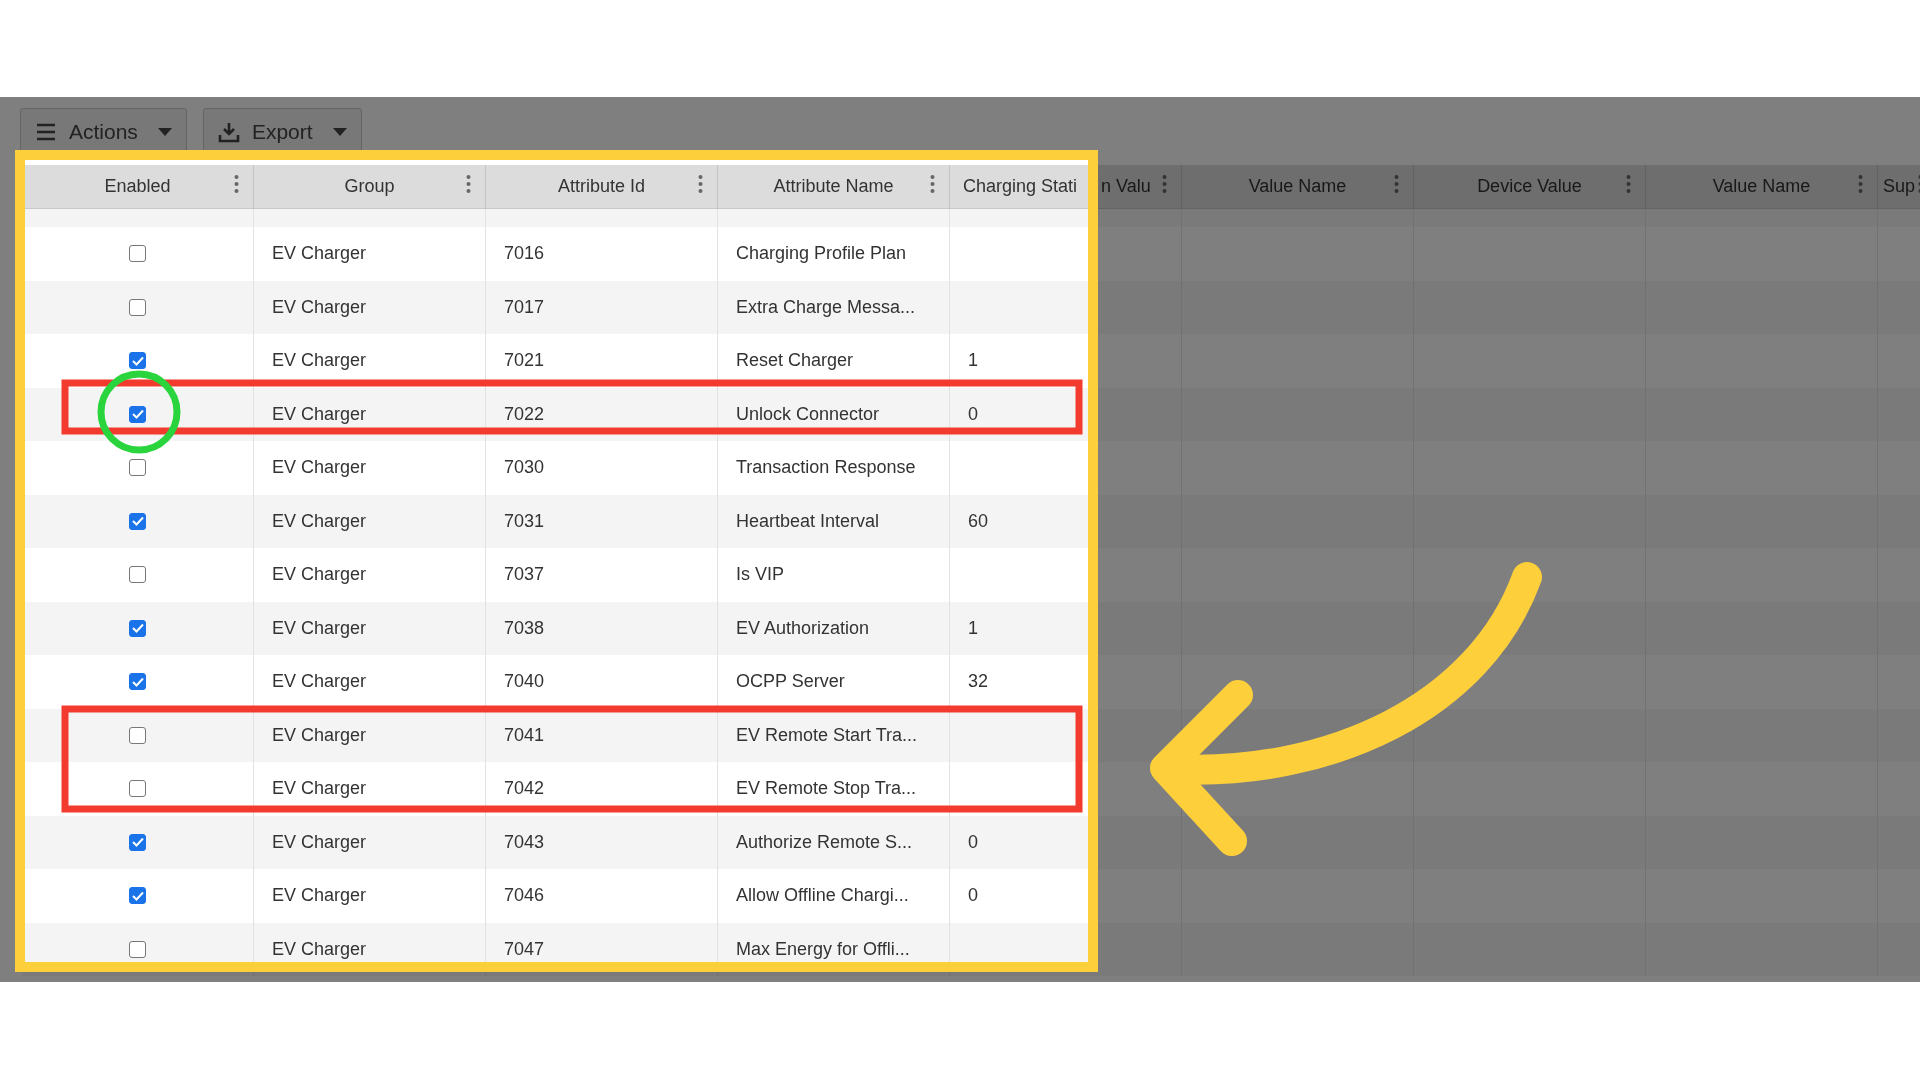 The height and width of the screenshot is (1080, 1920). What do you see at coordinates (46, 132) in the screenshot?
I see `menu-icon` at bounding box center [46, 132].